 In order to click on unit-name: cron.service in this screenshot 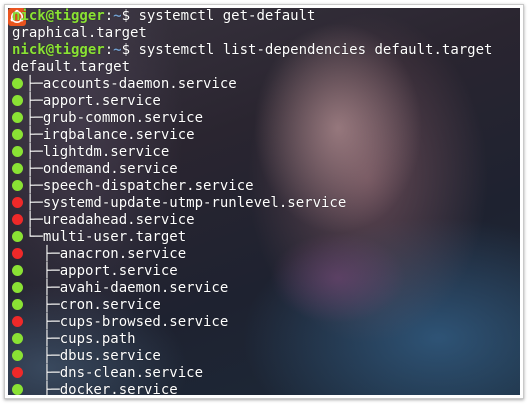, I will do `click(110, 305)`.